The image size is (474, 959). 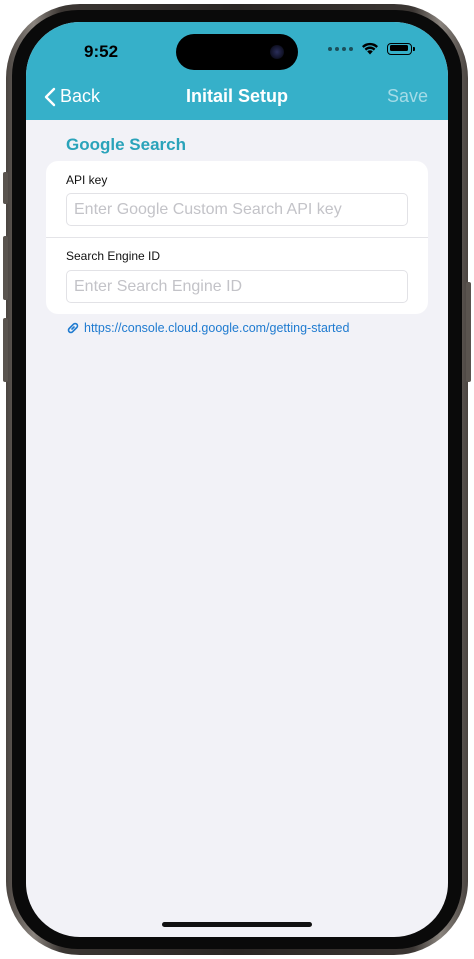 I want to click on battery-icon, so click(x=401, y=48).